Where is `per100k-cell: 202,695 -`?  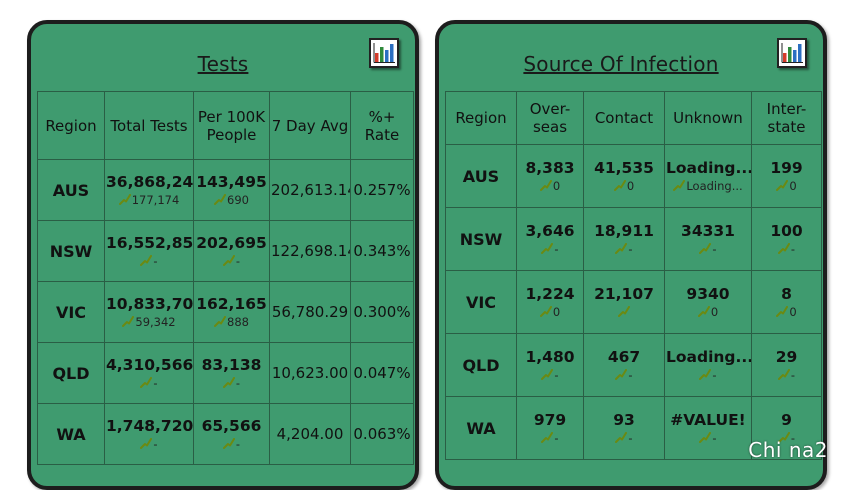 per100k-cell: 202,695 - is located at coordinates (231, 251).